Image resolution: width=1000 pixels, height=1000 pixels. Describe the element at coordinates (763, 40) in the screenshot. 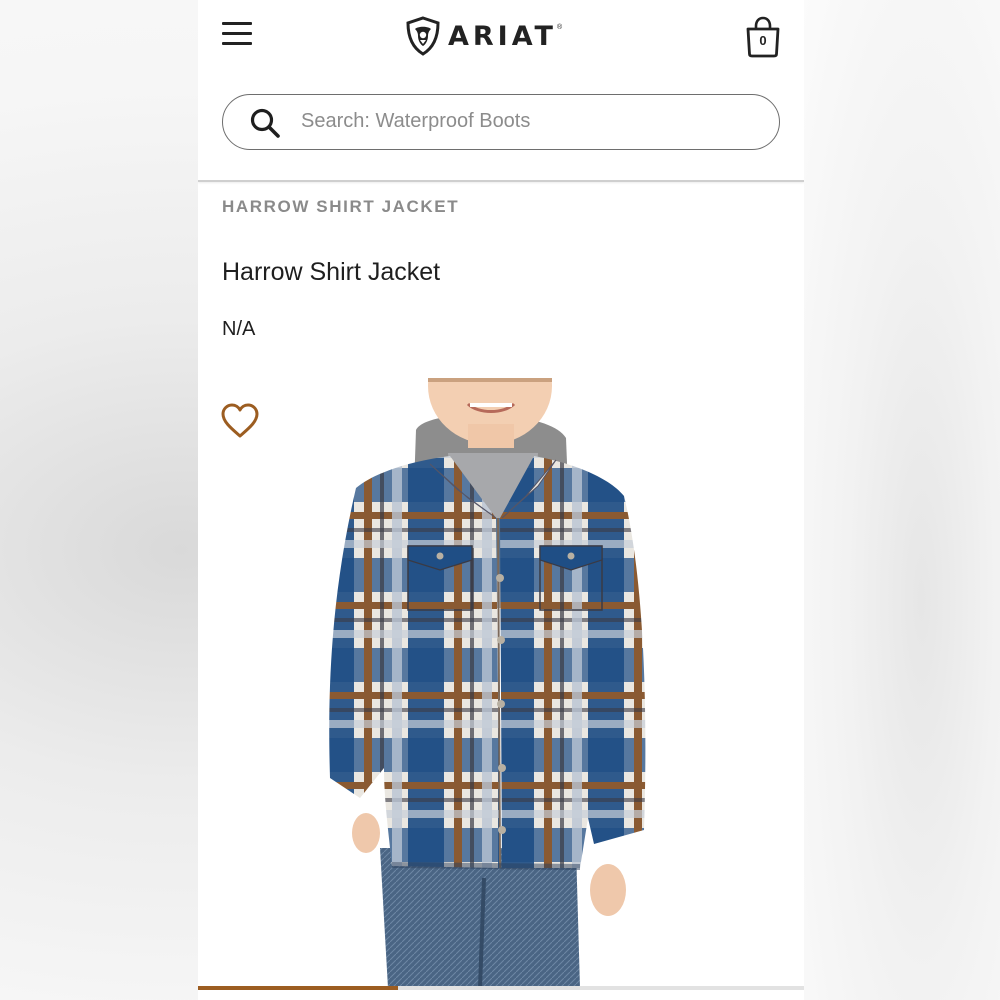

I see `cart-count: 0` at that location.